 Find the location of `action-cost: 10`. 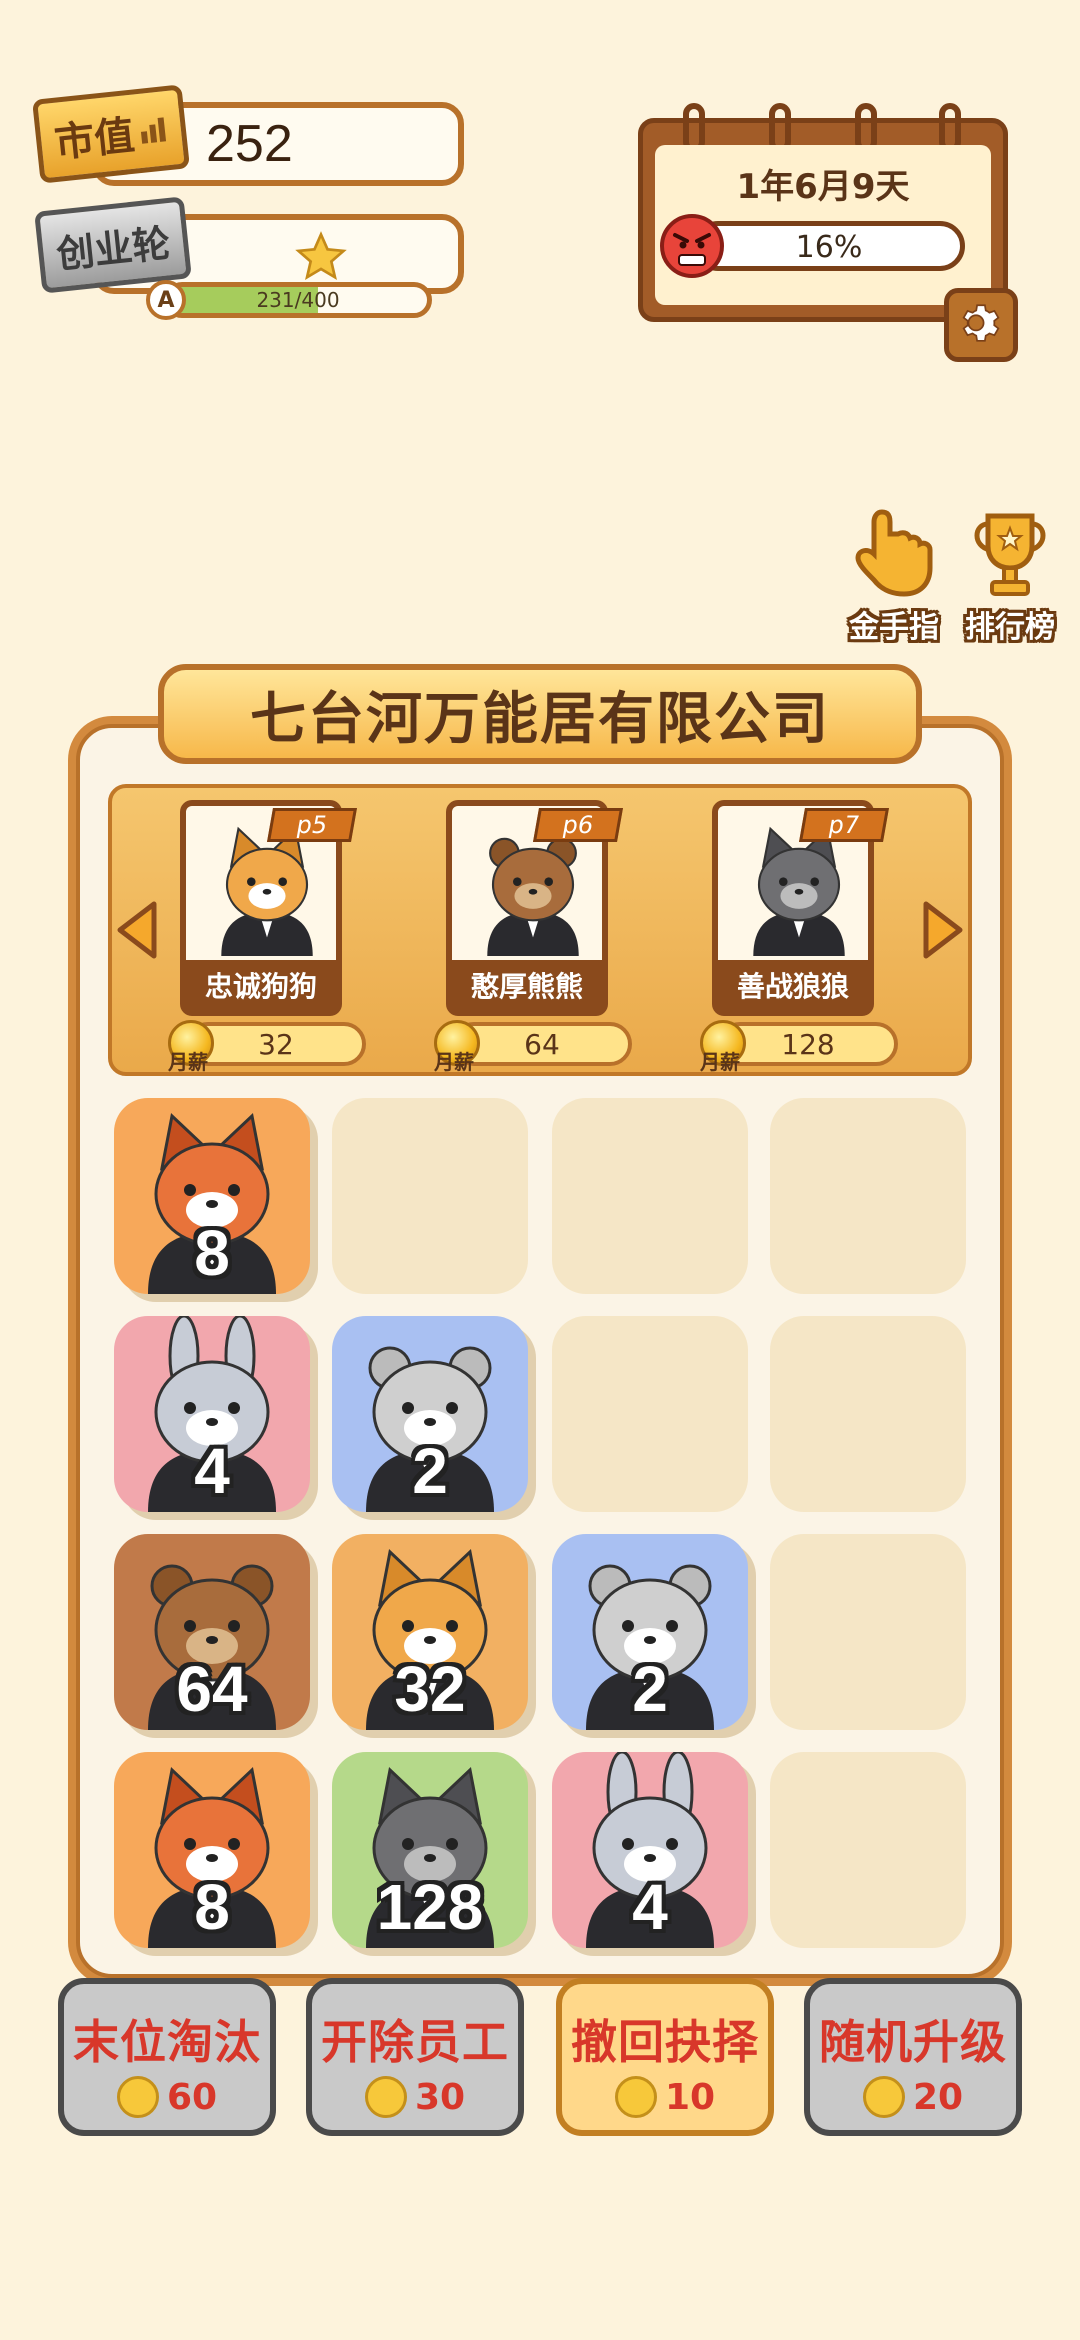

action-cost: 10 is located at coordinates (690, 2097).